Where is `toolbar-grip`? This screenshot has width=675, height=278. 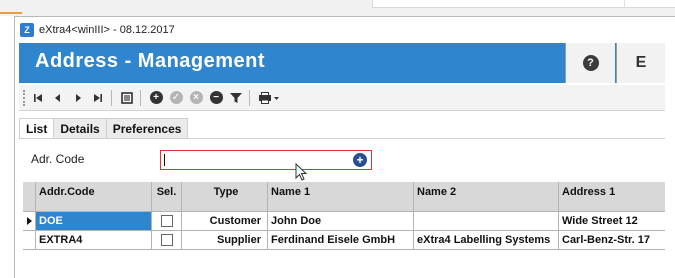
toolbar-grip is located at coordinates (25, 97).